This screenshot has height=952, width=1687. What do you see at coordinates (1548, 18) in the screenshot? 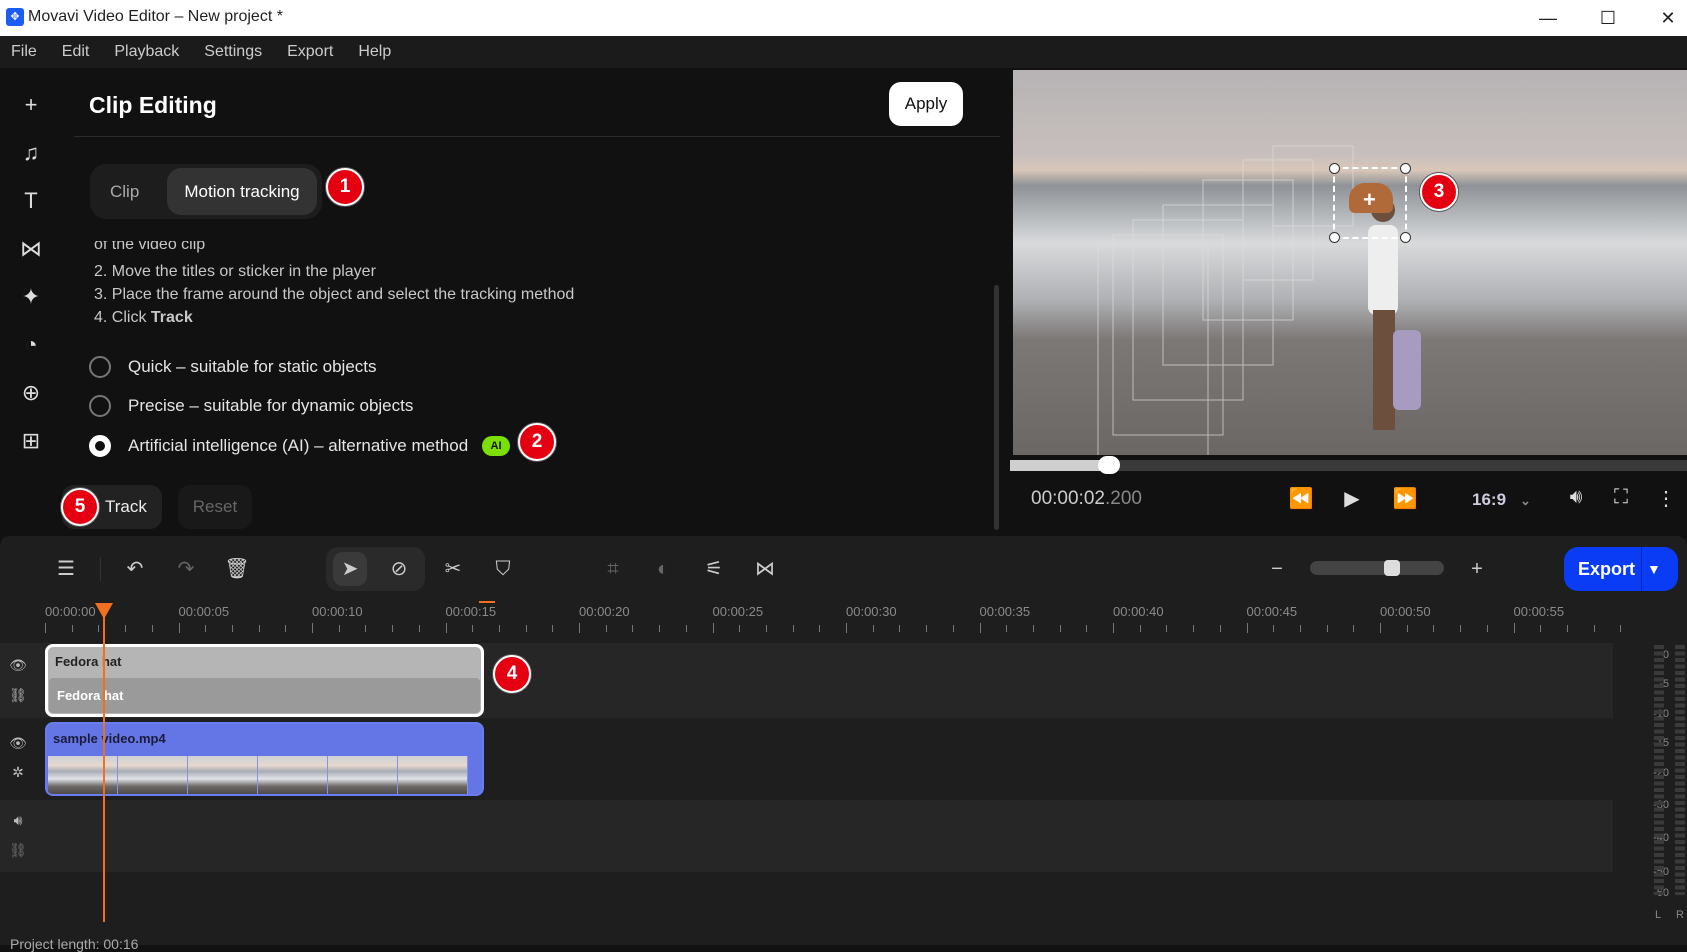
I see `minimize-button: —` at bounding box center [1548, 18].